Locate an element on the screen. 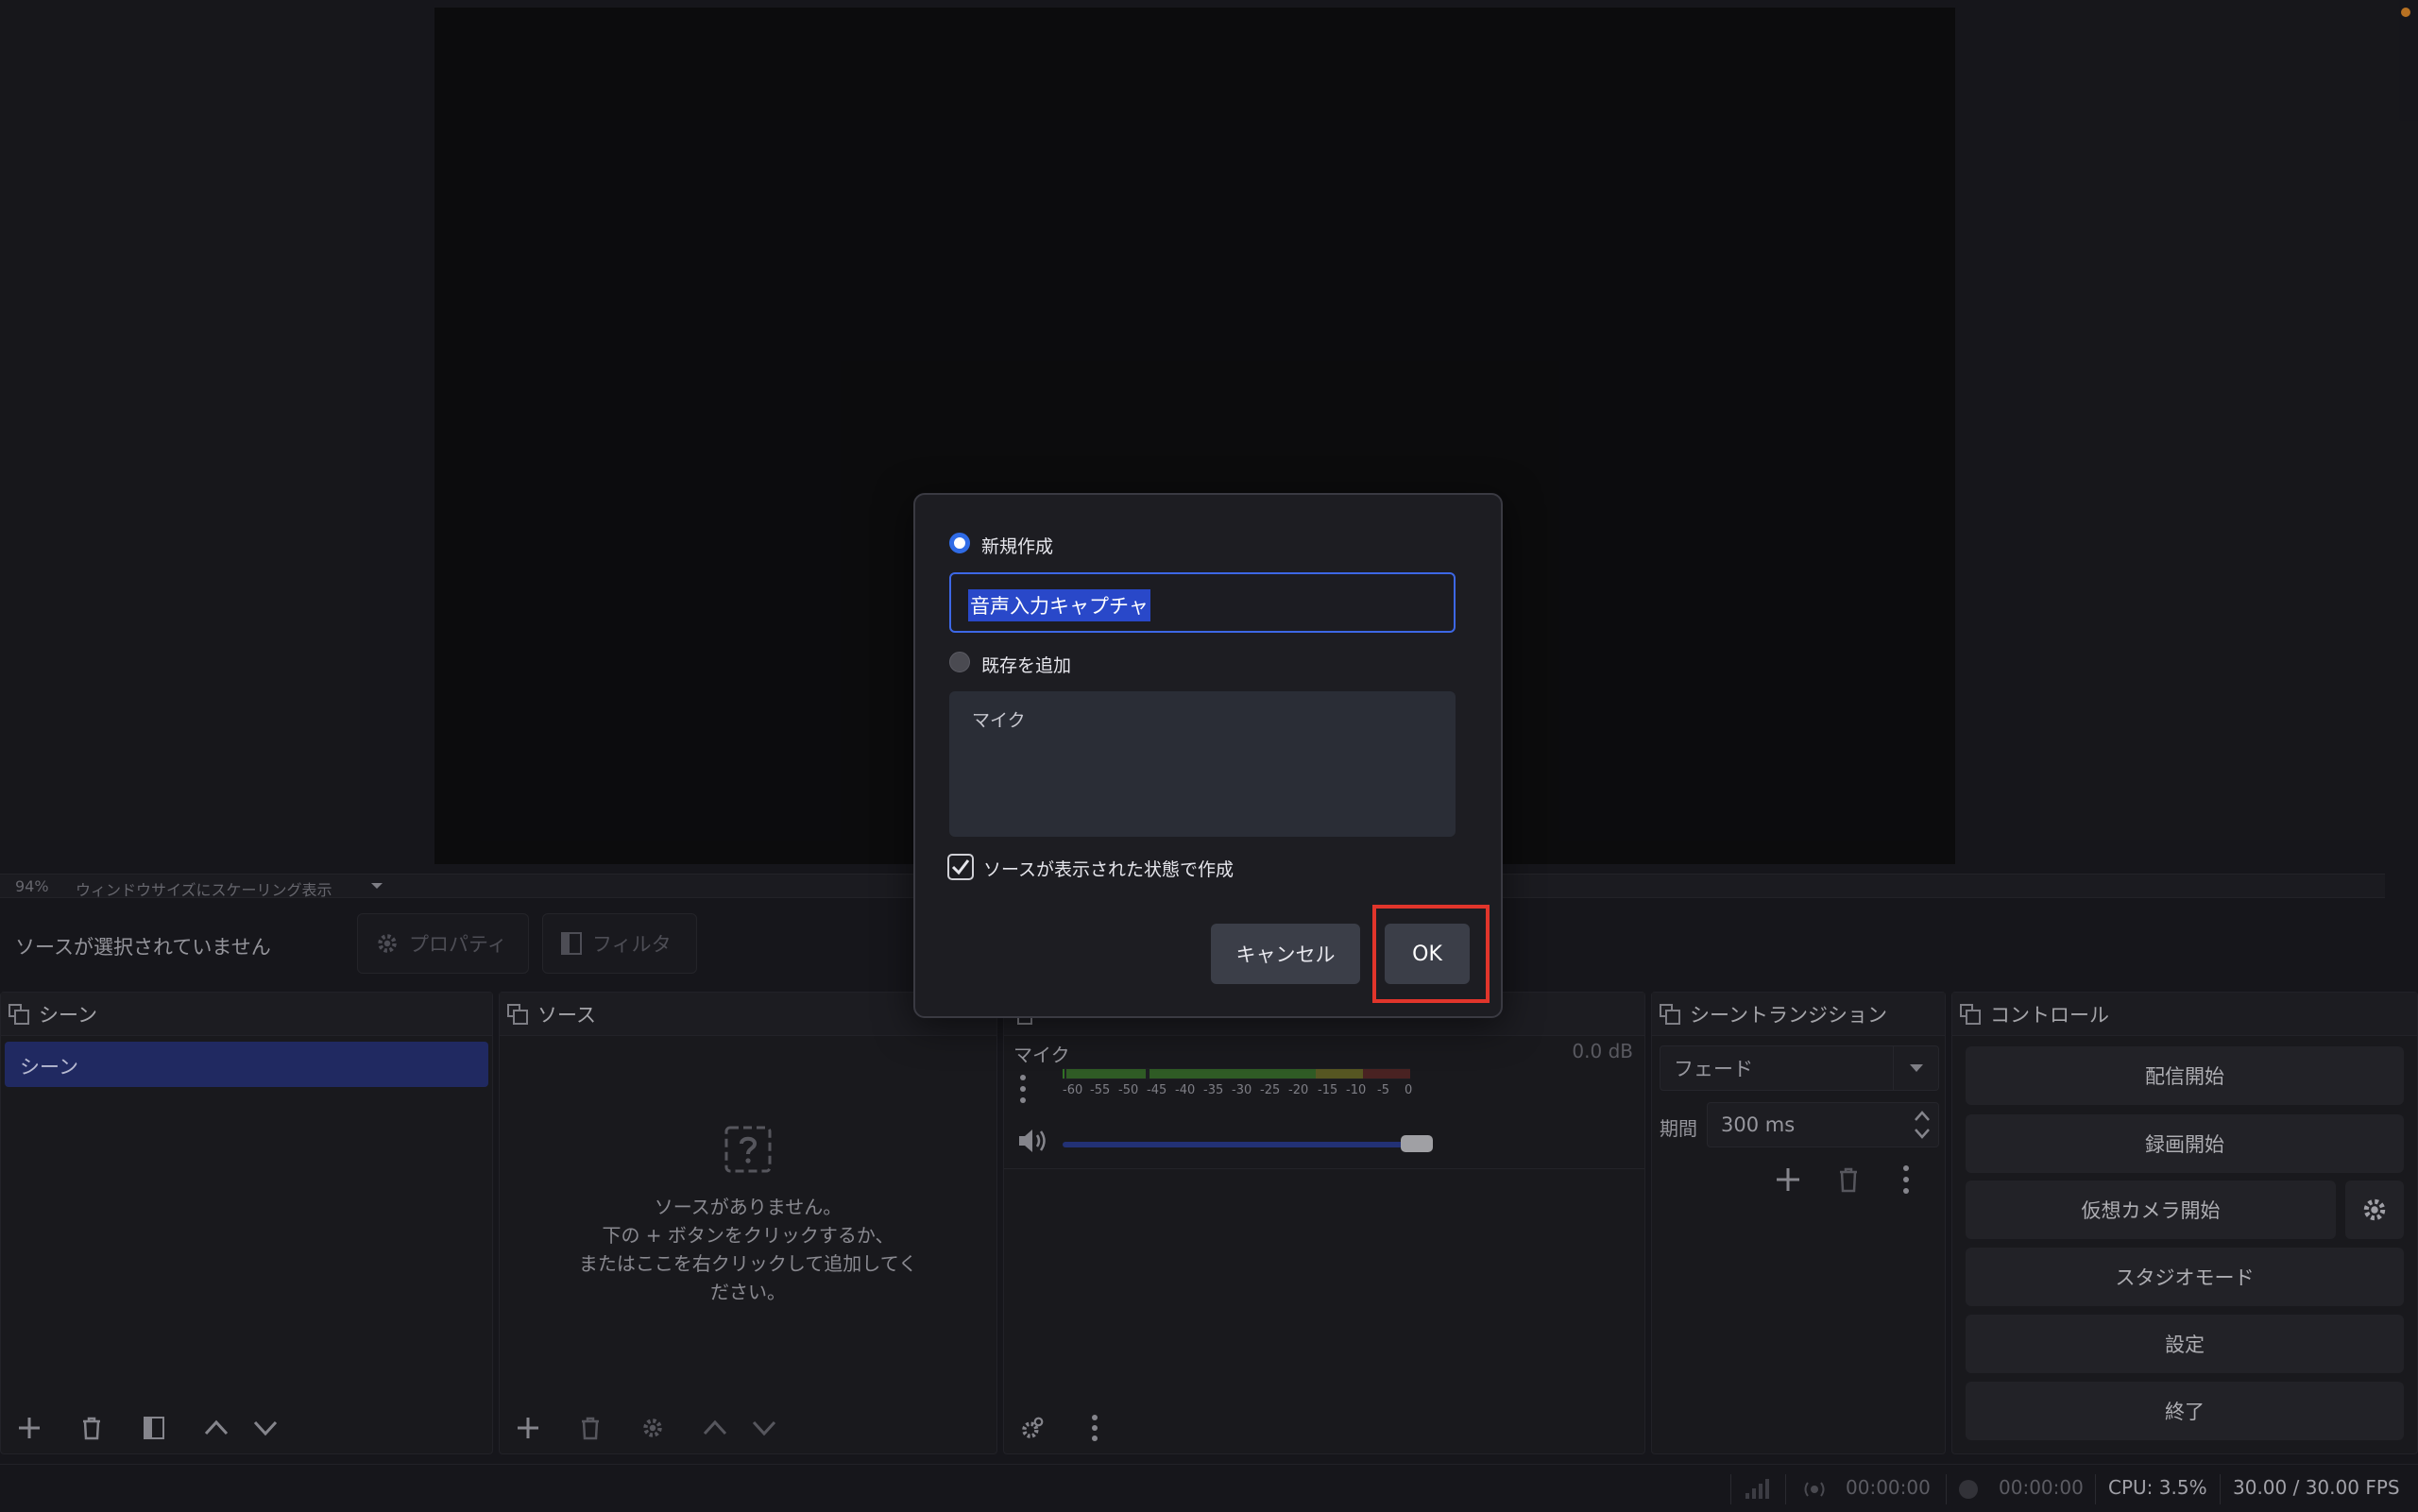 This screenshot has width=2418, height=1512. source-name-value: 音声入力キャプチャ is located at coordinates (1059, 605).